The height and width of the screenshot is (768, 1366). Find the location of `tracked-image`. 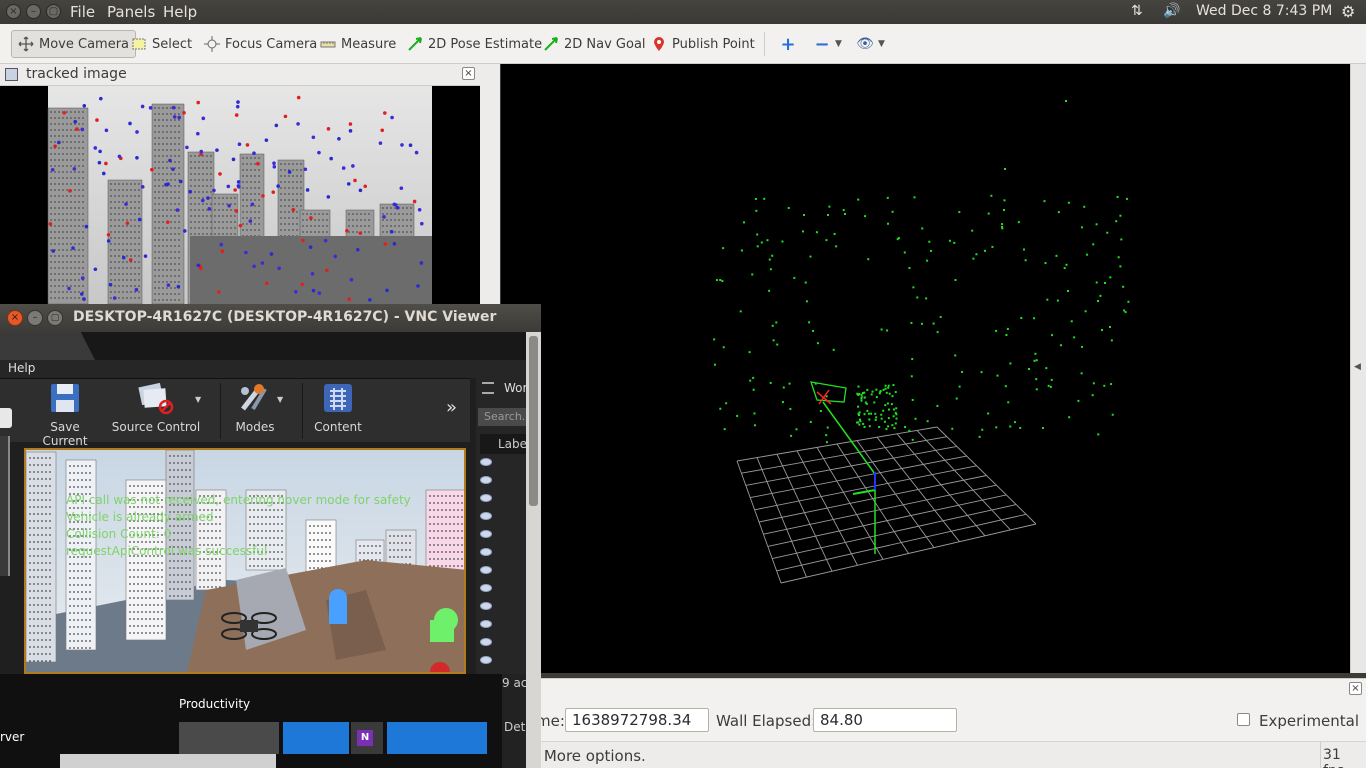

tracked-image is located at coordinates (239, 195).